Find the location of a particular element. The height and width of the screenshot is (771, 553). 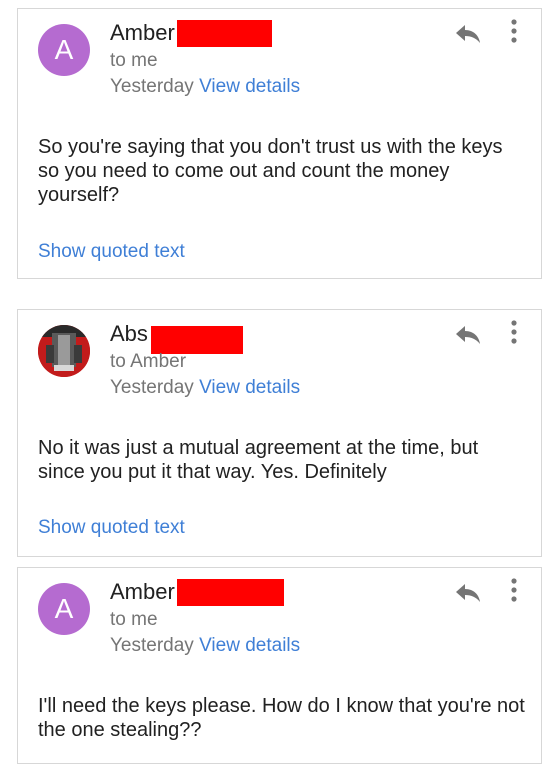

sender-name: Abs is located at coordinates (129, 333).